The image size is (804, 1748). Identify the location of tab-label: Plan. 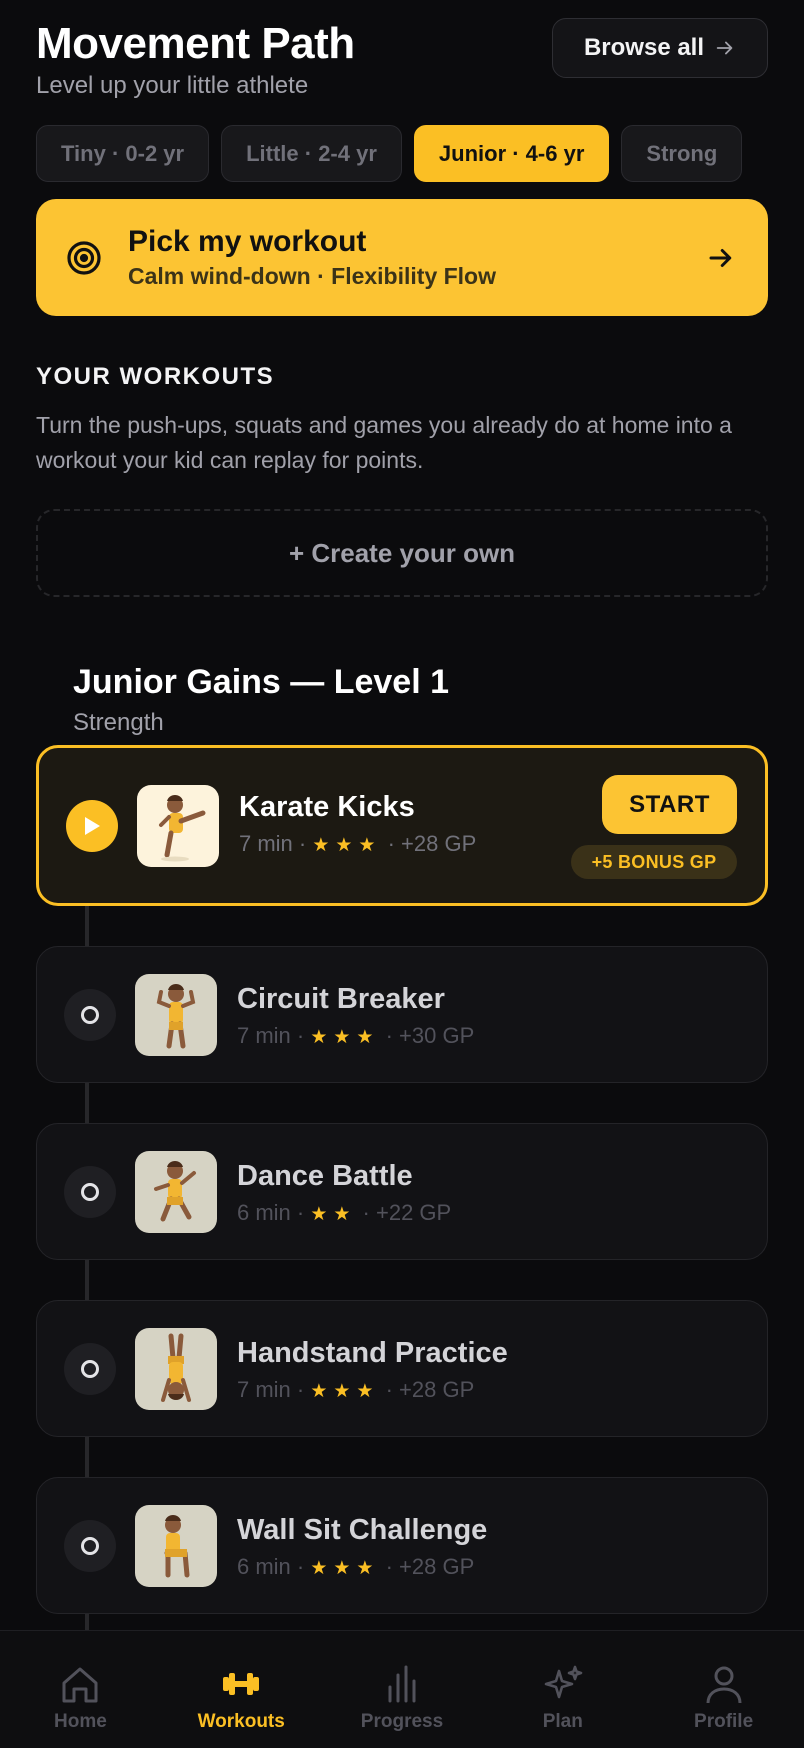
(562, 1721).